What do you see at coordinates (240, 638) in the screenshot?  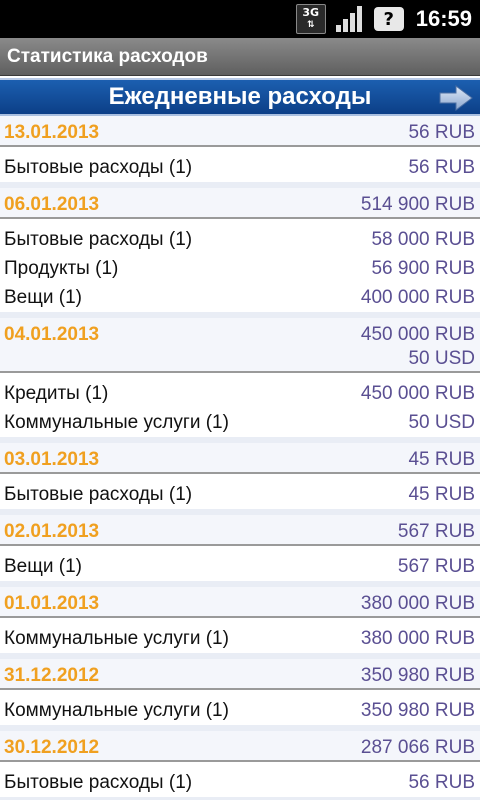 I see `expense-item-row: Коммунальные услуги (1) 380 000 RUB` at bounding box center [240, 638].